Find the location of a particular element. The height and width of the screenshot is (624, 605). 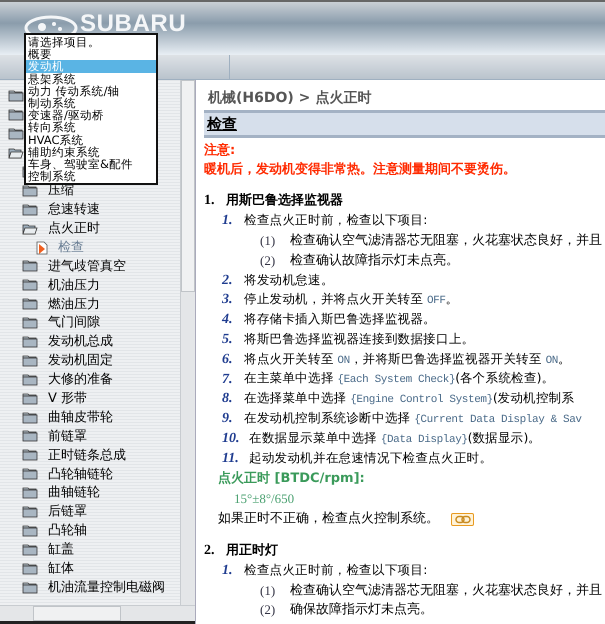

tree-item: 正时链条总成 is located at coordinates (87, 456).